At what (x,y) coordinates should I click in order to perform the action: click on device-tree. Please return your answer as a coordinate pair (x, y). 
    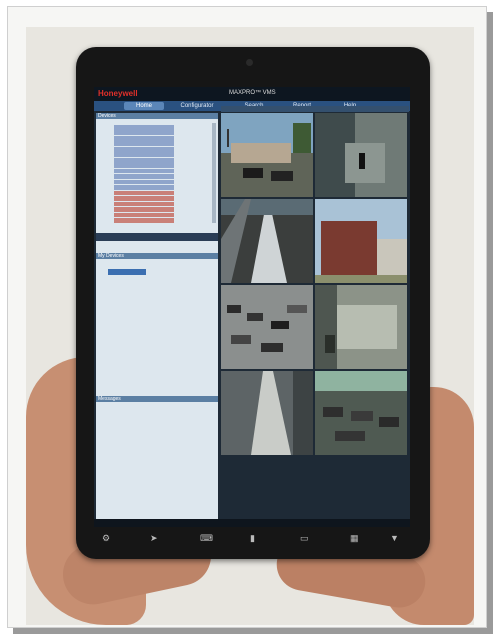
    Looking at the image, I should click on (156, 177).